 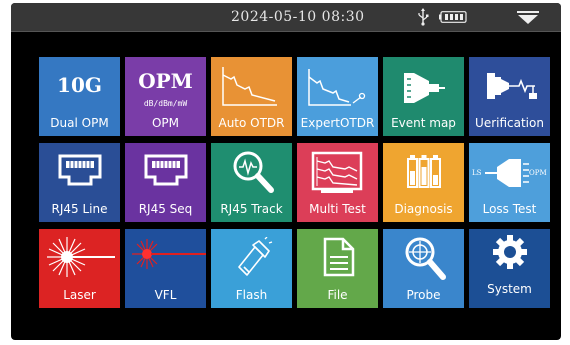 I want to click on tile-verification: Uerification, so click(x=509, y=96).